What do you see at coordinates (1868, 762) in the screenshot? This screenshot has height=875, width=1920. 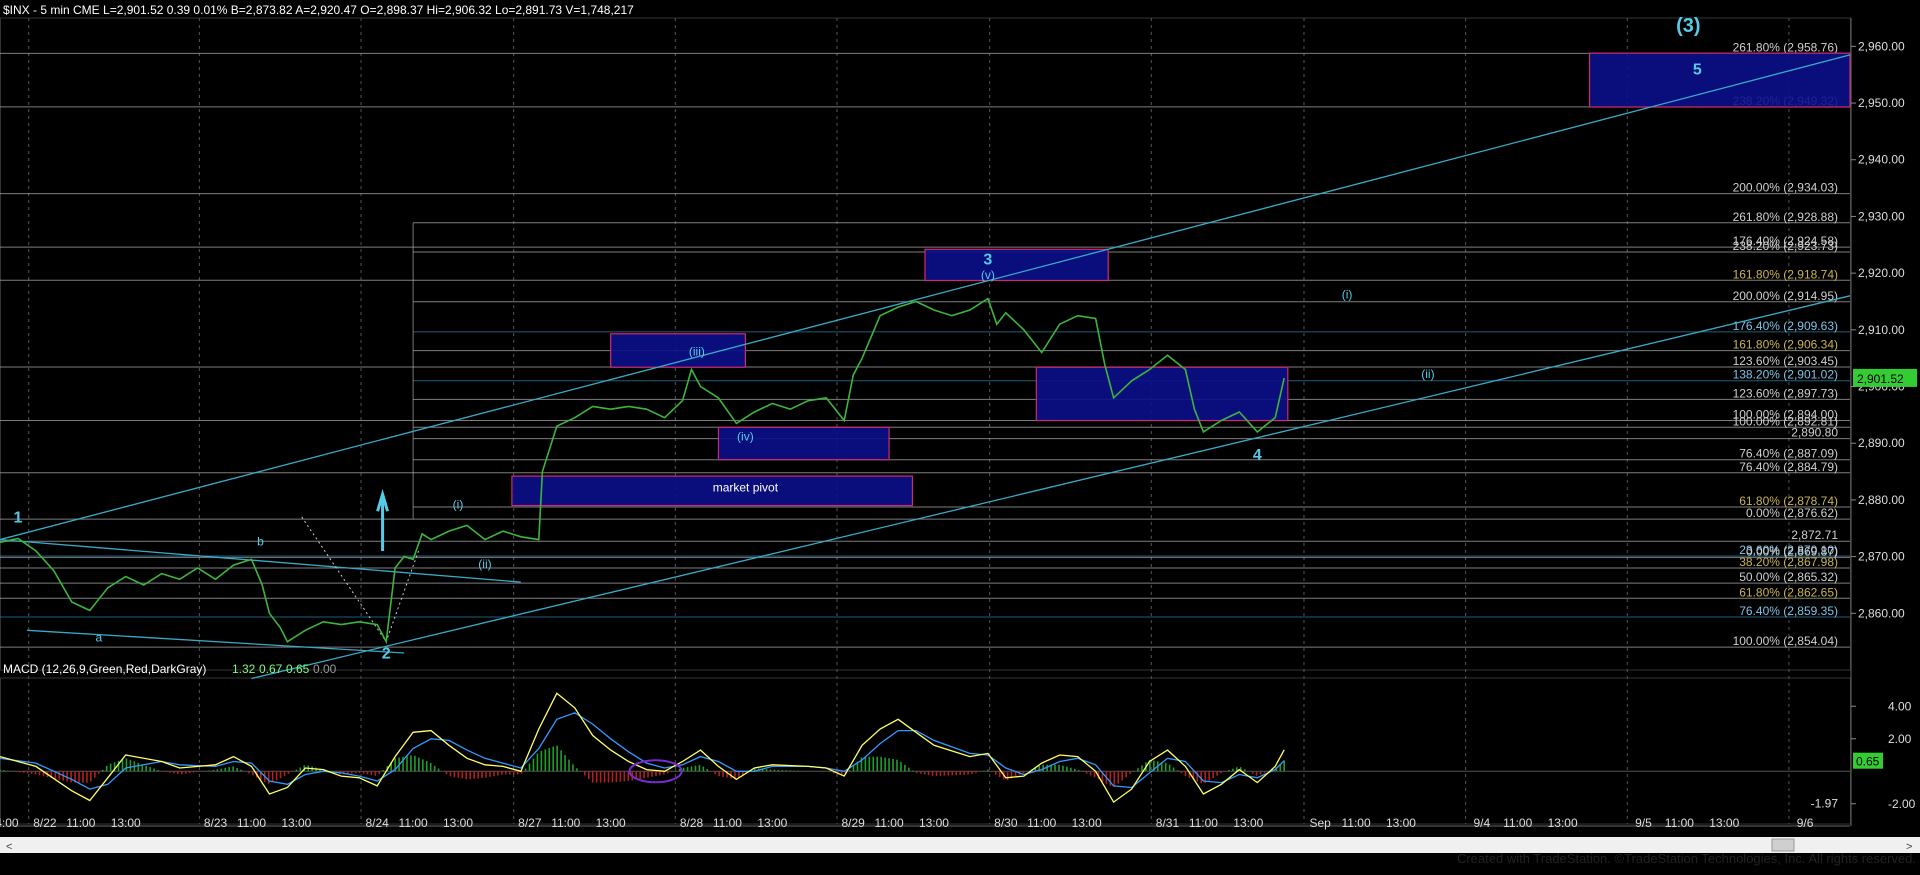 I see `macd-current-label: 0.65` at bounding box center [1868, 762].